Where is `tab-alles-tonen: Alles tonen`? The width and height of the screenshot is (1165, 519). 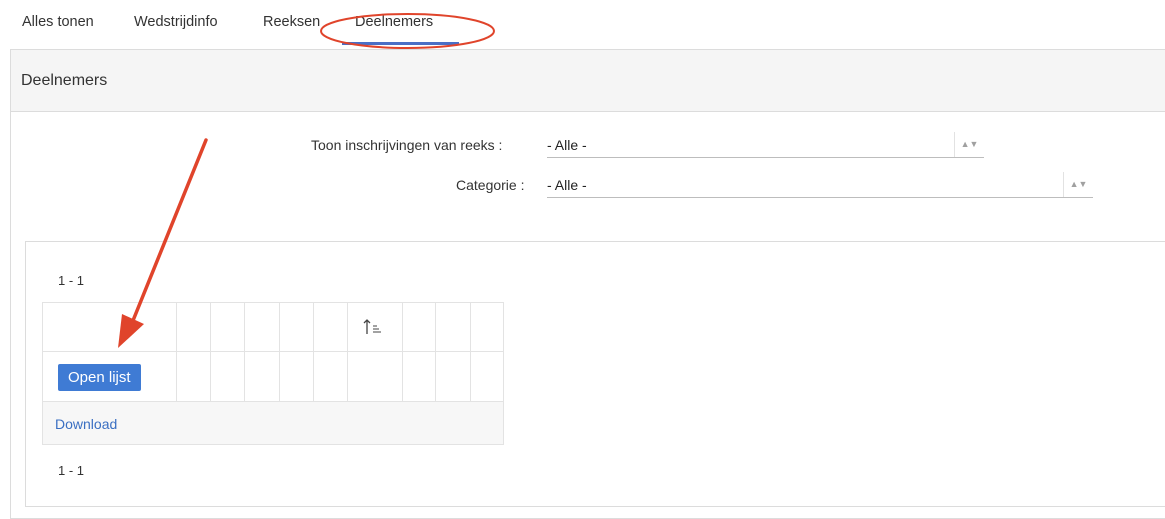 tab-alles-tonen: Alles tonen is located at coordinates (58, 22).